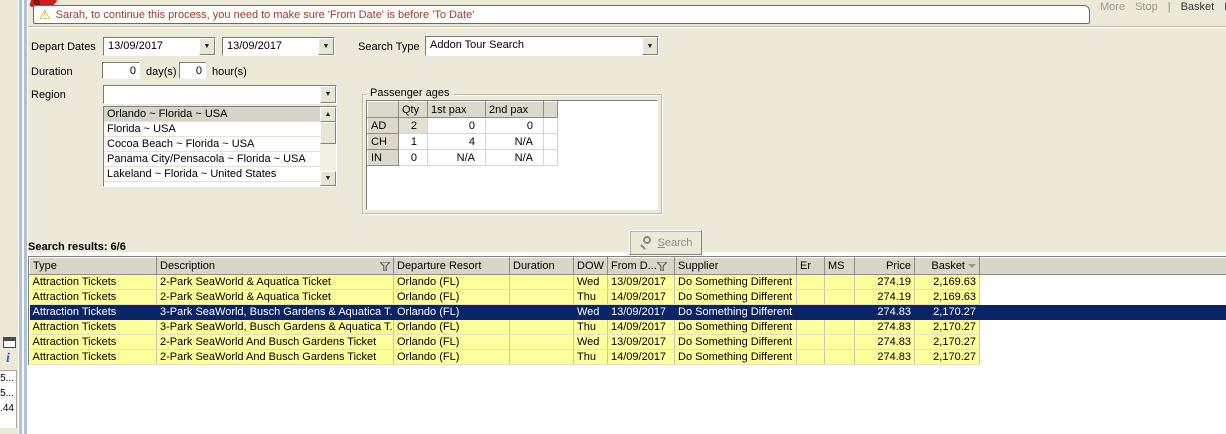  Describe the element at coordinates (275, 297) in the screenshot. I see `result-cell-description: 2-Park SeaWorld & Aquatica Ticket` at that location.